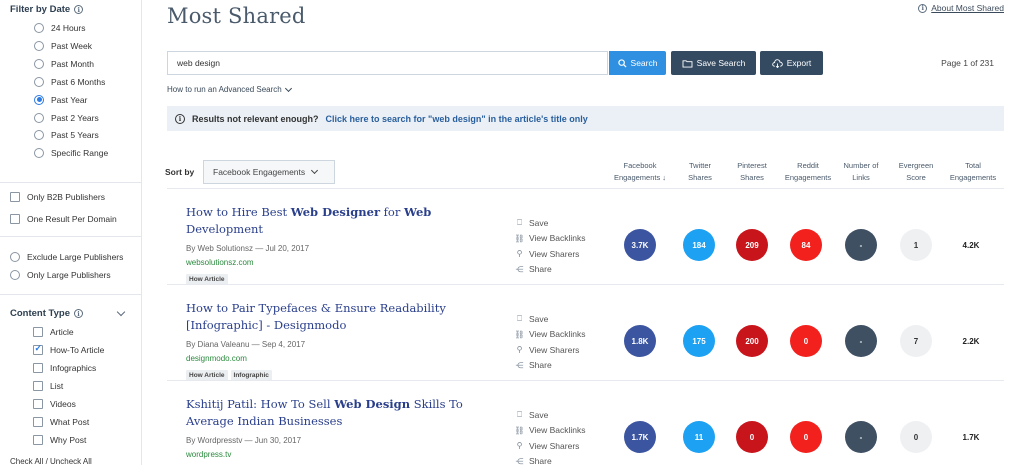  What do you see at coordinates (806, 245) in the screenshot?
I see `reddit-metric: 84` at bounding box center [806, 245].